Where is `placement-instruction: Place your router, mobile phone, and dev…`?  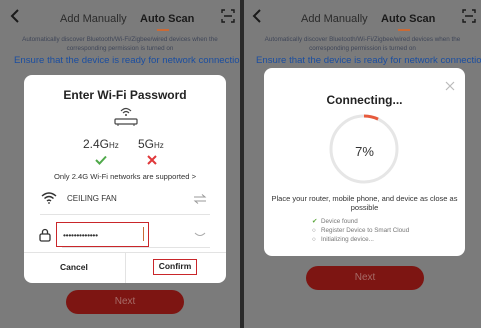 placement-instruction: Place your router, mobile phone, and dev… is located at coordinates (364, 203).